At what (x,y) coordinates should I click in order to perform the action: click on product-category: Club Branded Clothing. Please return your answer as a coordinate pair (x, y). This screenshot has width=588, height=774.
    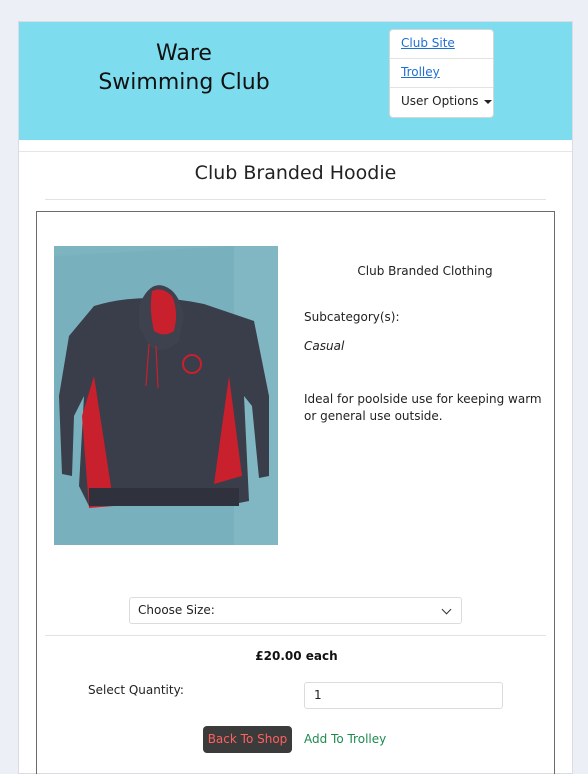
    Looking at the image, I should click on (425, 271).